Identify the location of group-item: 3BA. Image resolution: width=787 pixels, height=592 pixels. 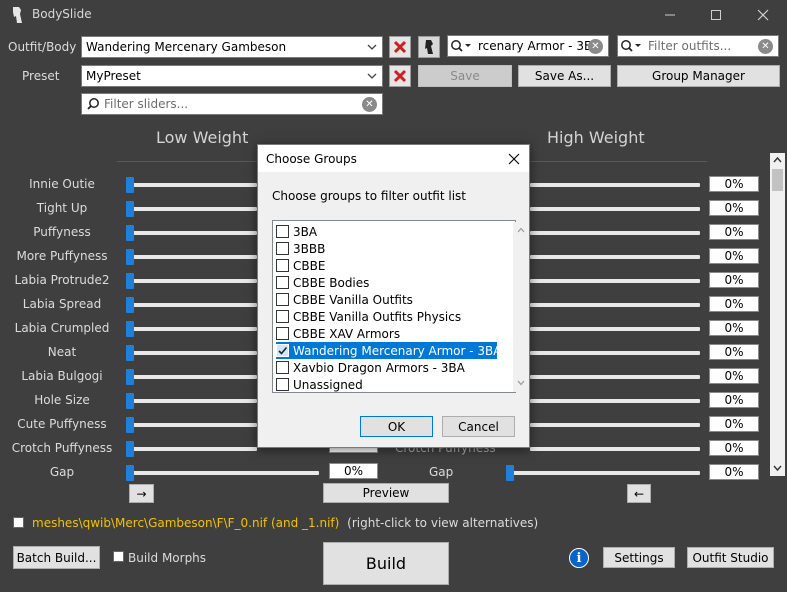
(386, 231).